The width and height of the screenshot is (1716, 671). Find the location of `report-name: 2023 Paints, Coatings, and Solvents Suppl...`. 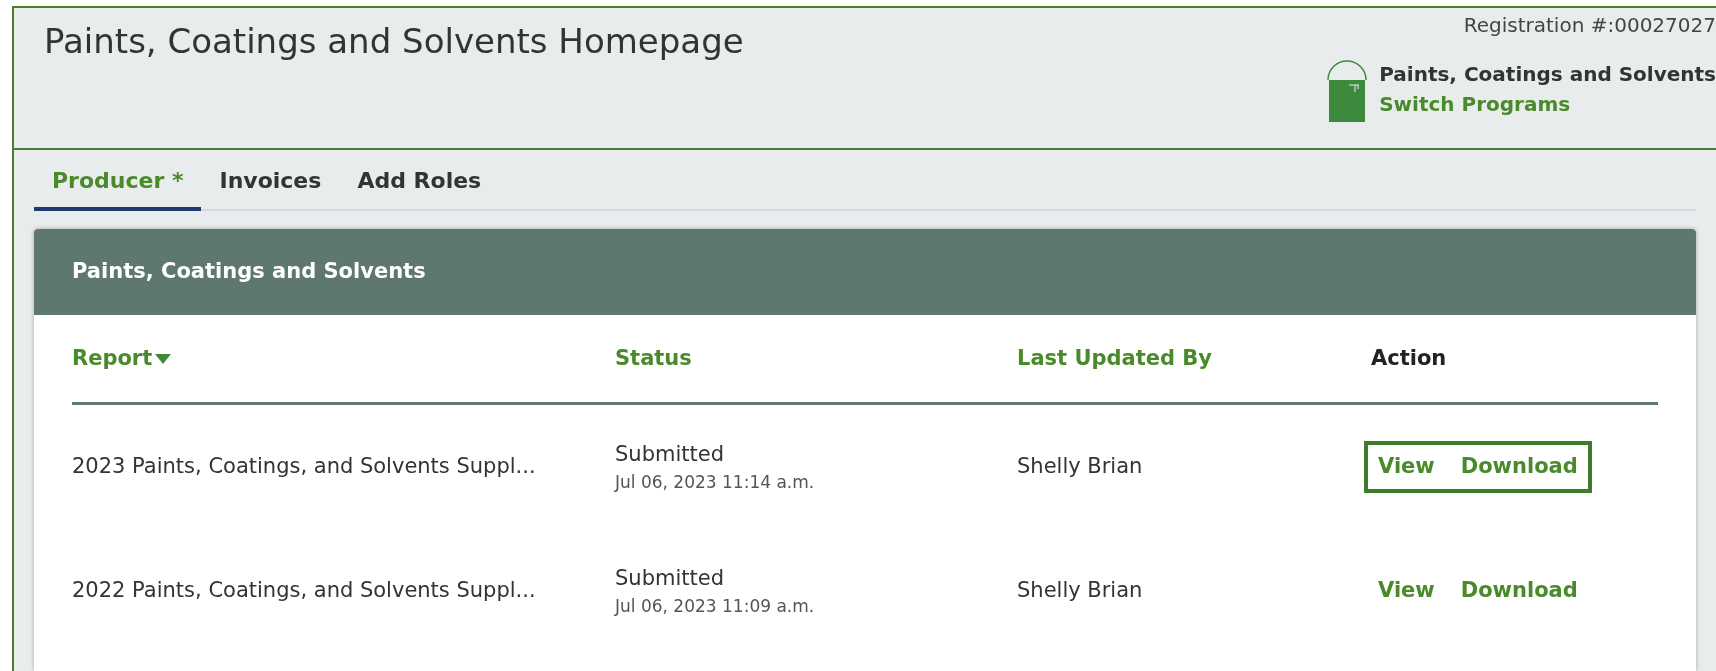

report-name: 2023 Paints, Coatings, and Solvents Suppl... is located at coordinates (304, 467).